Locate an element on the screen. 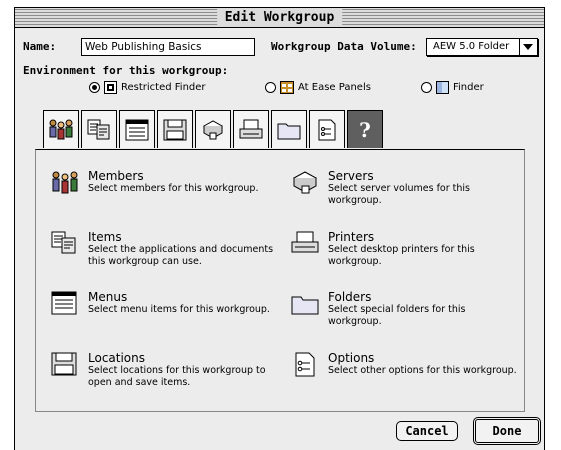 This screenshot has width=561, height=450. volume-popup-value: AEW 5.0 Folder is located at coordinates (471, 46).